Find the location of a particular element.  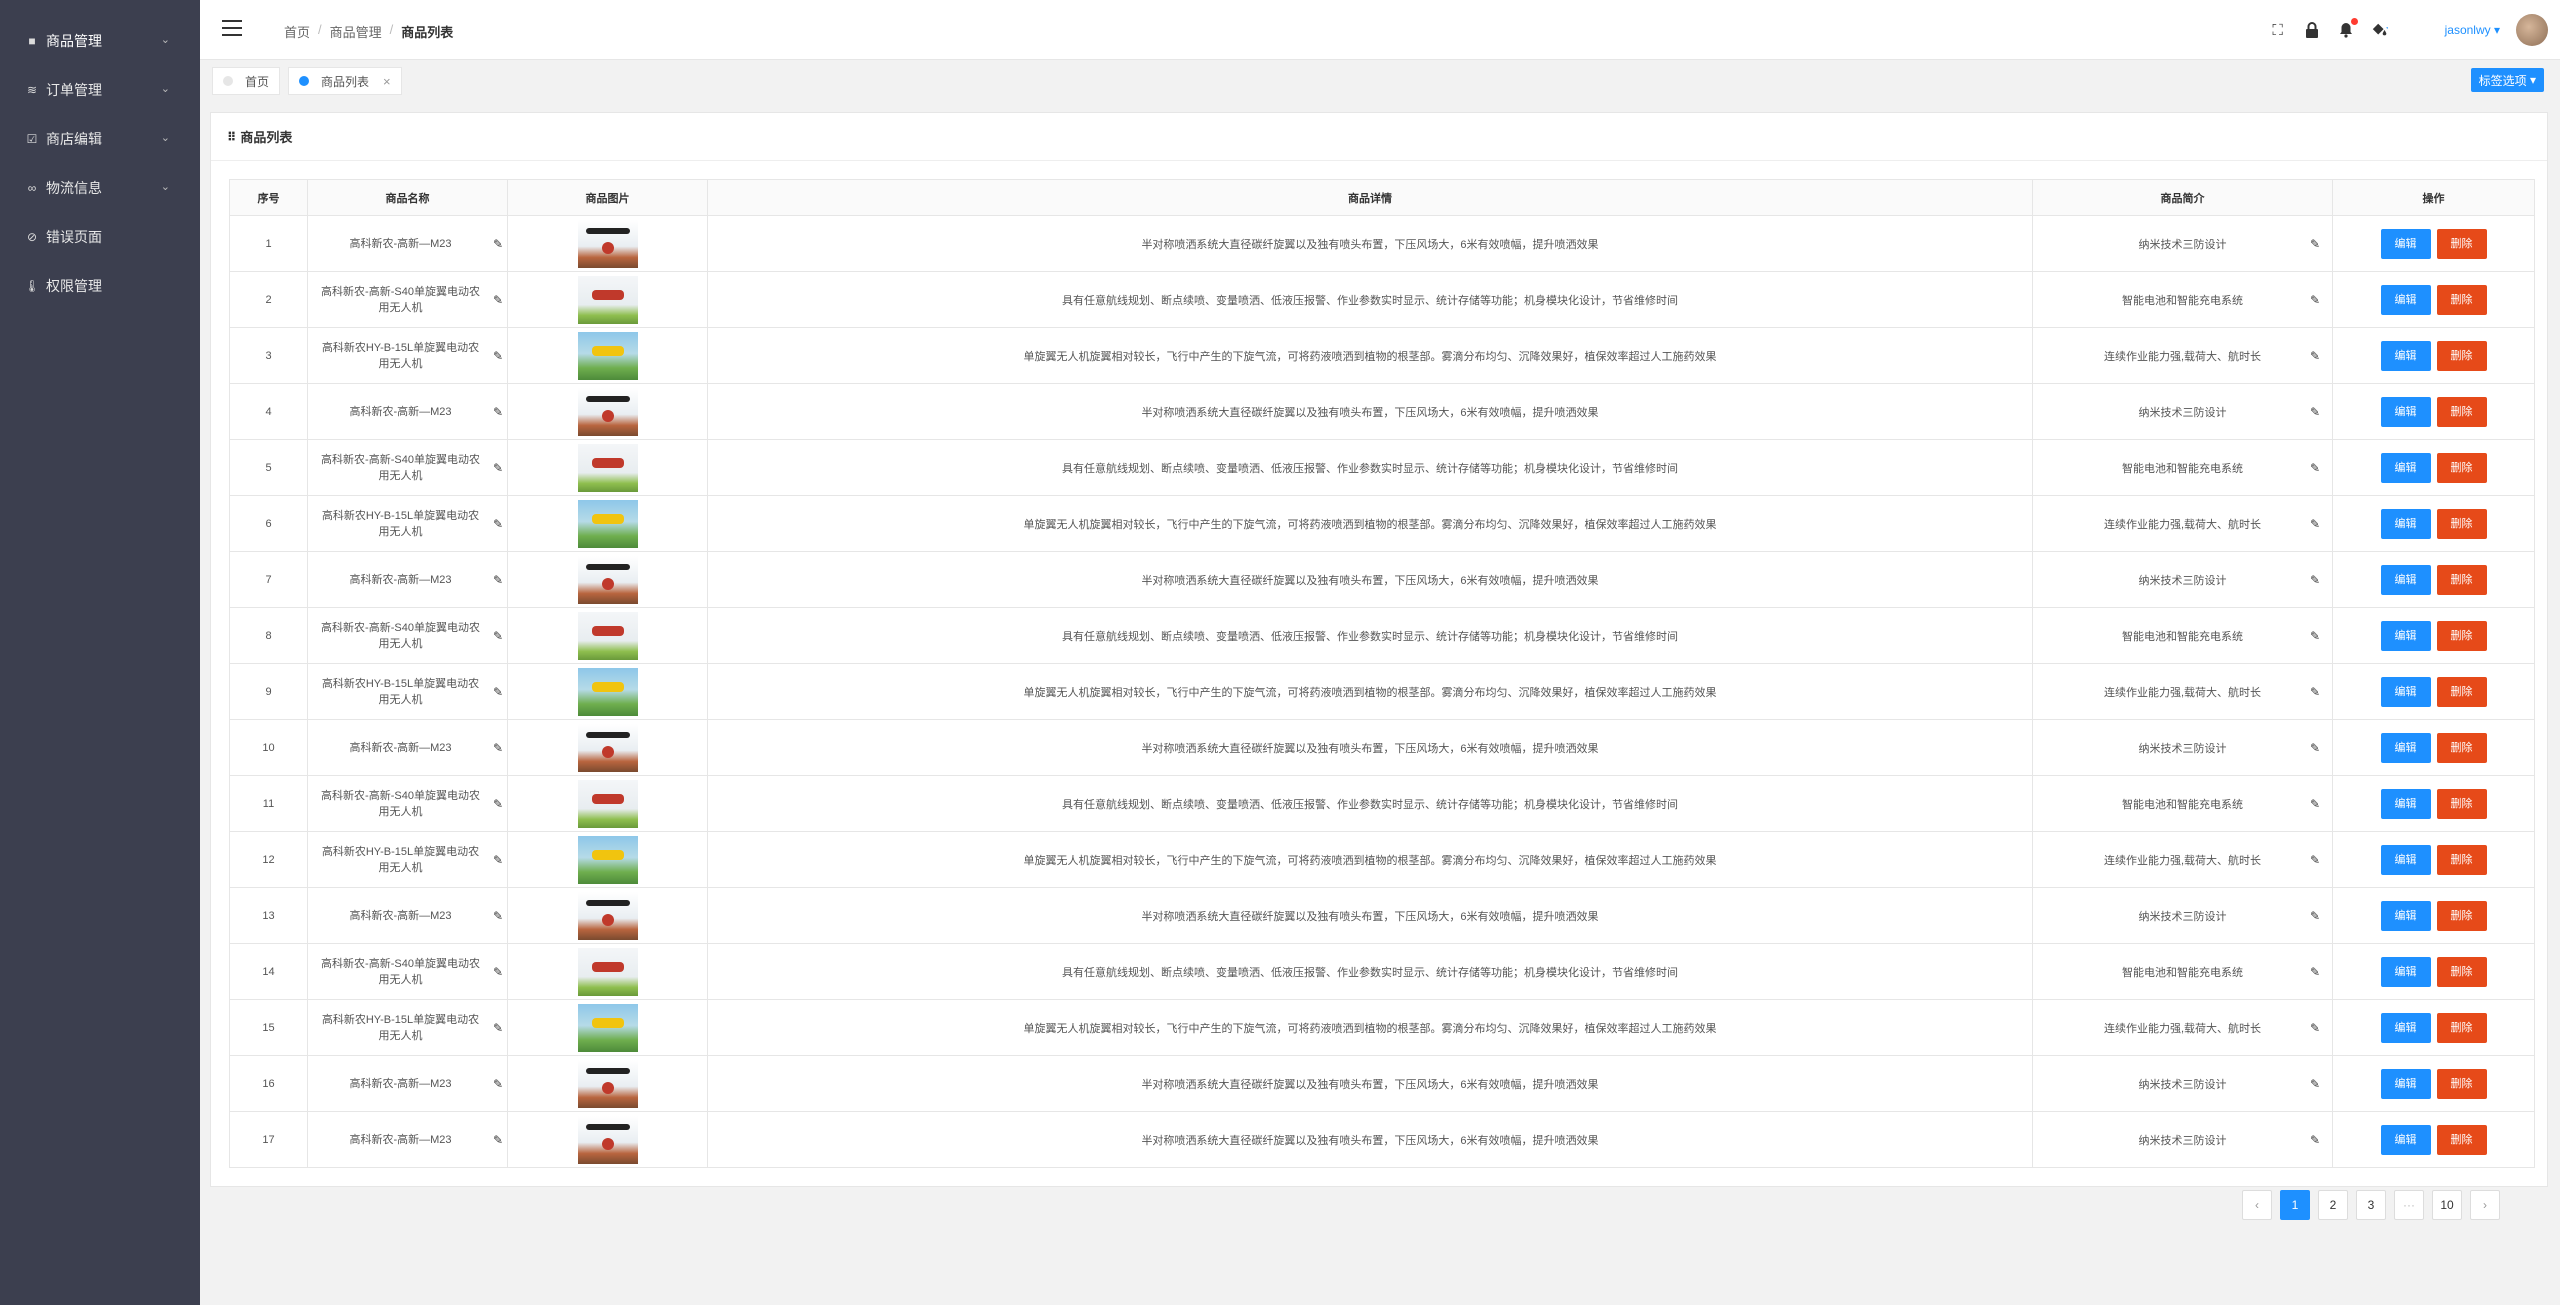

sidebar-item: ■ 商品管理 ⌄ is located at coordinates (100, 40).